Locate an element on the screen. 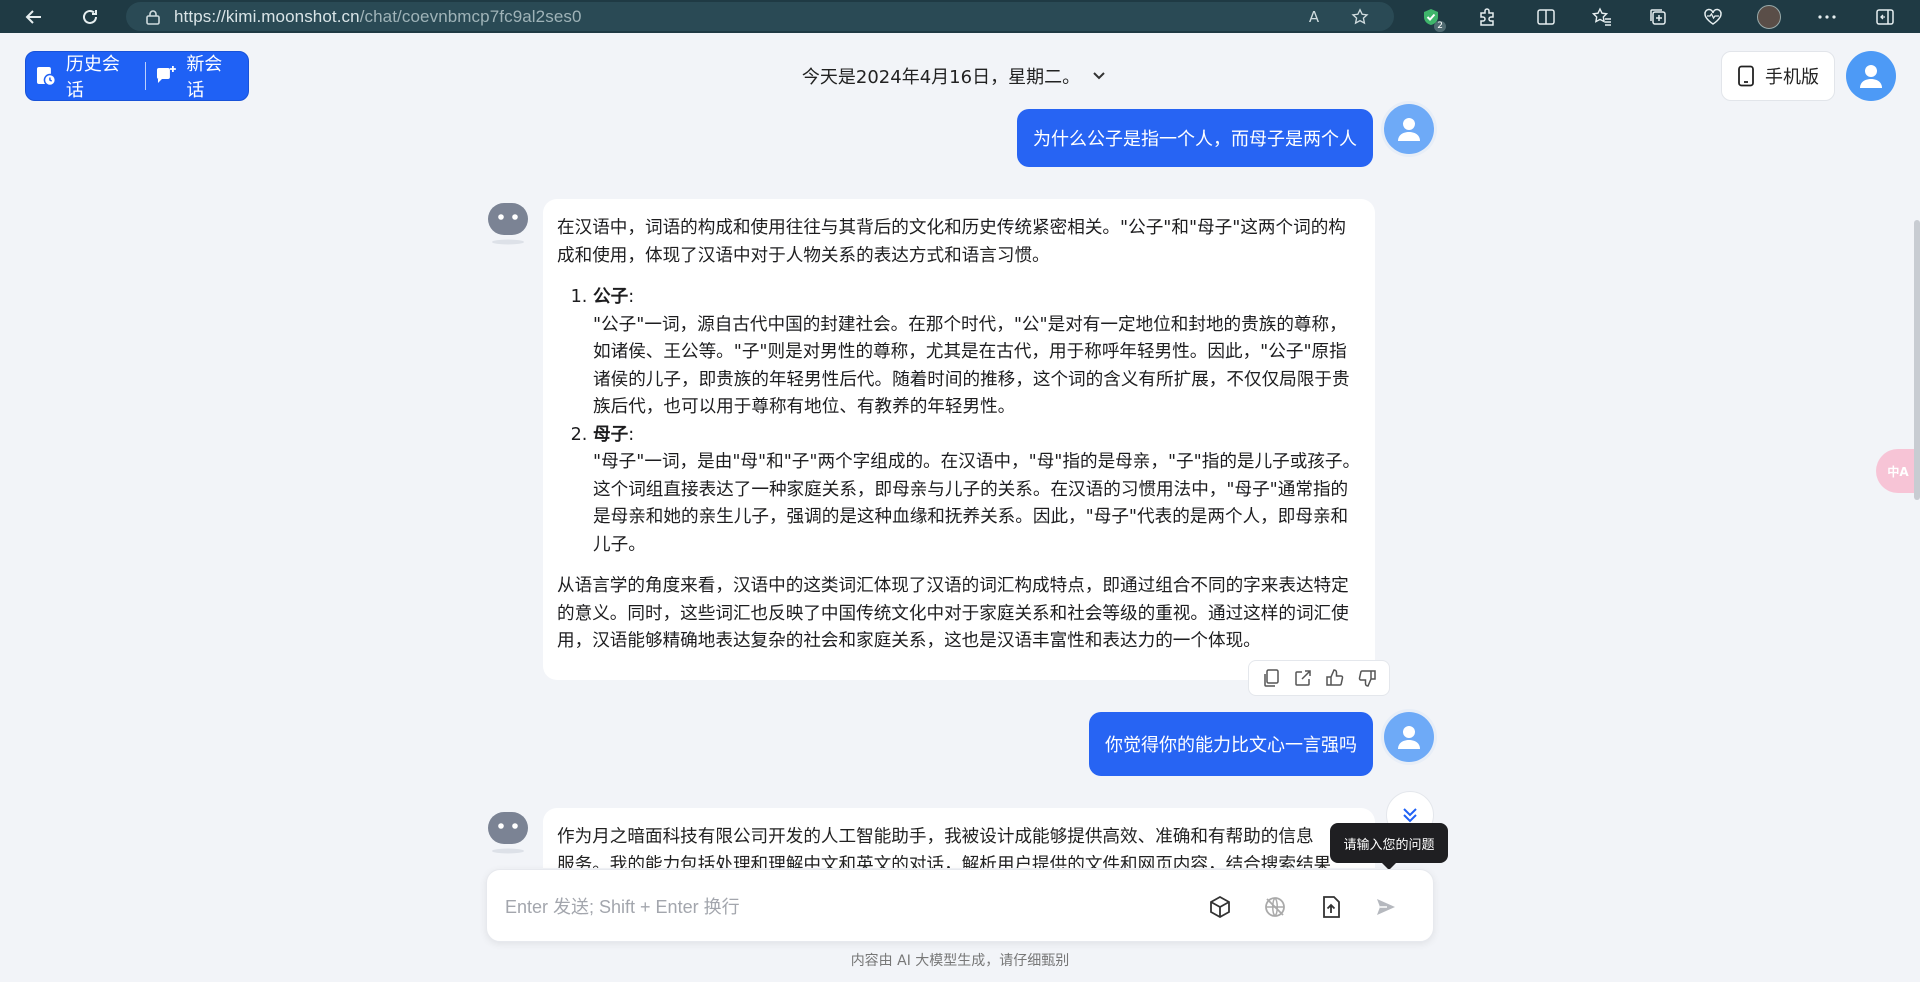 The width and height of the screenshot is (1920, 982). collections-icon is located at coordinates (1658, 17).